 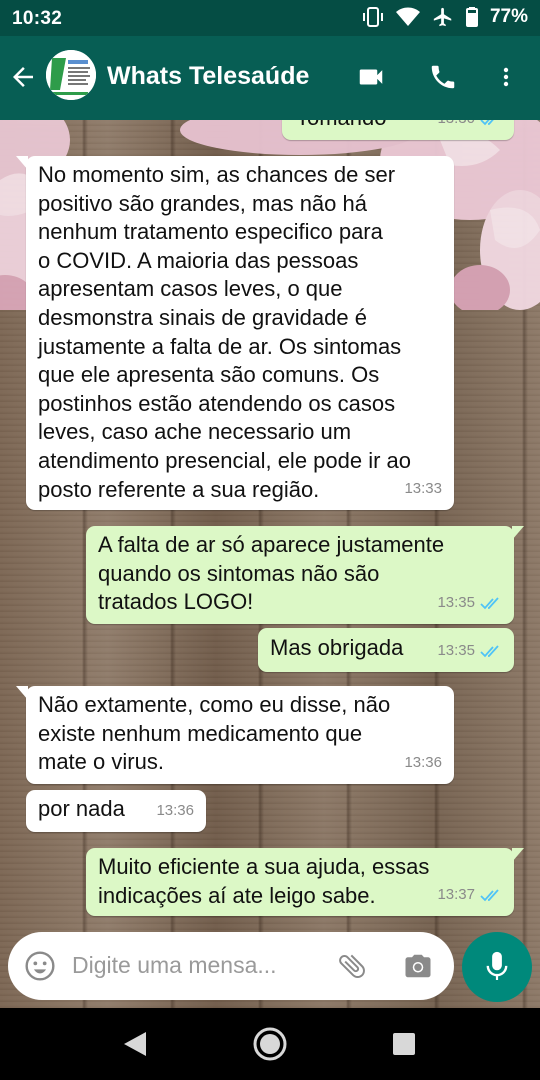 I want to click on arrow-back-icon, so click(x=24, y=78).